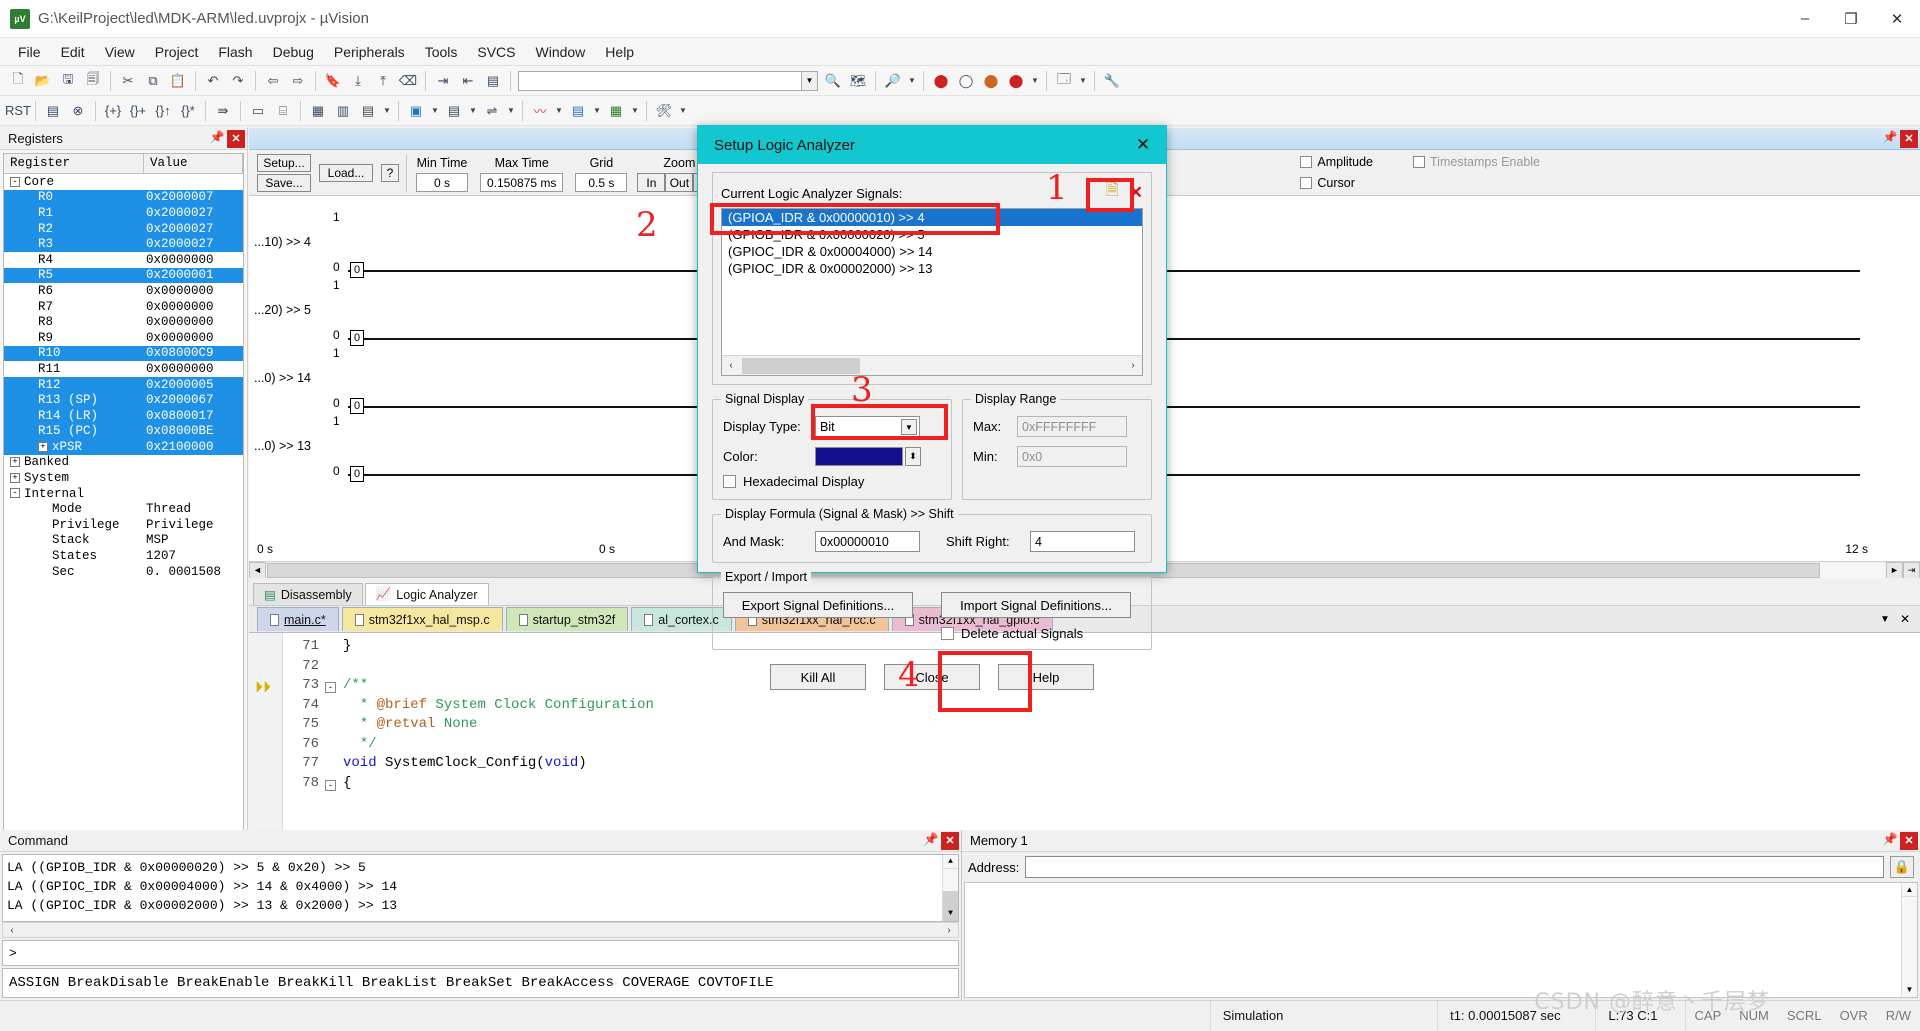 The height and width of the screenshot is (1031, 1920). What do you see at coordinates (893, 81) in the screenshot?
I see `debug-start-icon: 🔎` at bounding box center [893, 81].